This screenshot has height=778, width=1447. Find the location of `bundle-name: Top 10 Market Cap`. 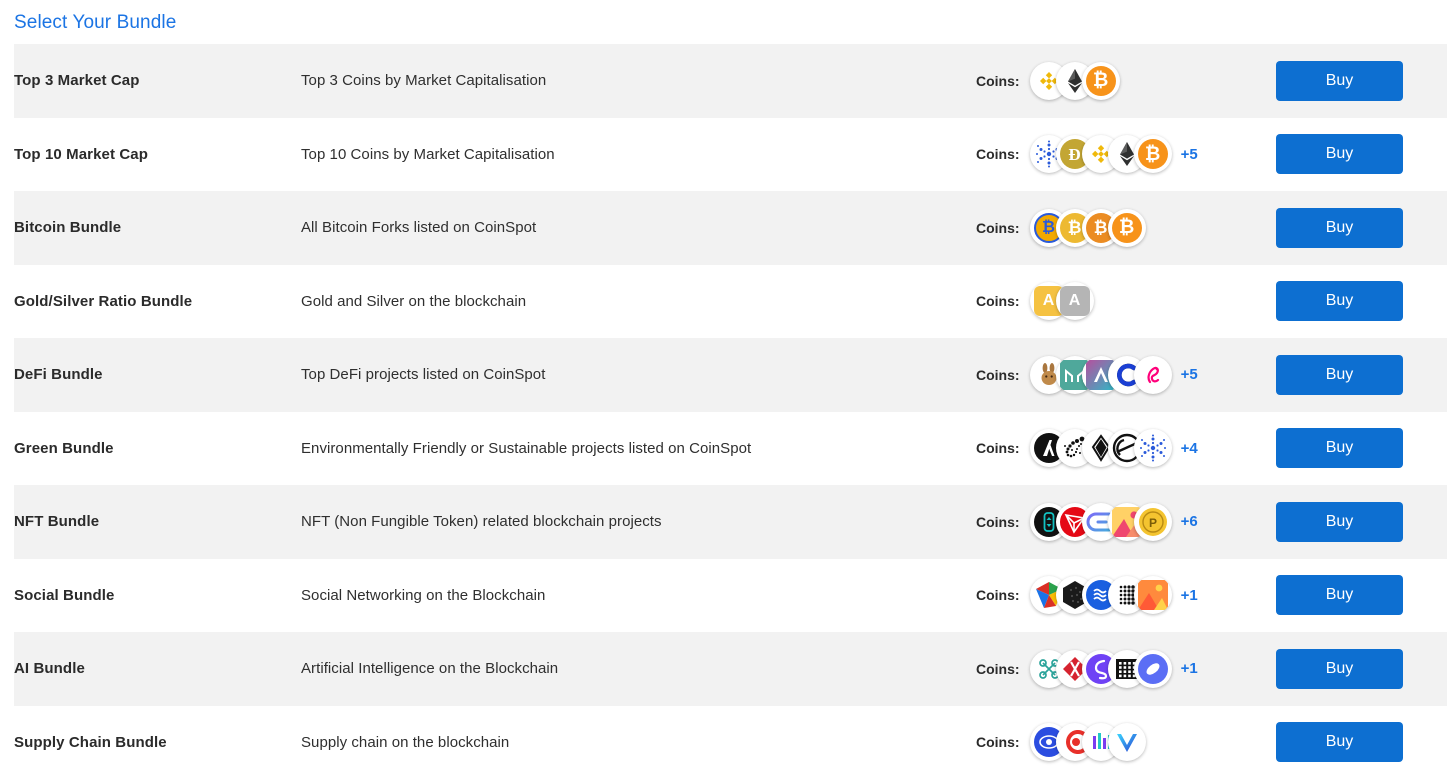

bundle-name: Top 10 Market Cap is located at coordinates (81, 154).